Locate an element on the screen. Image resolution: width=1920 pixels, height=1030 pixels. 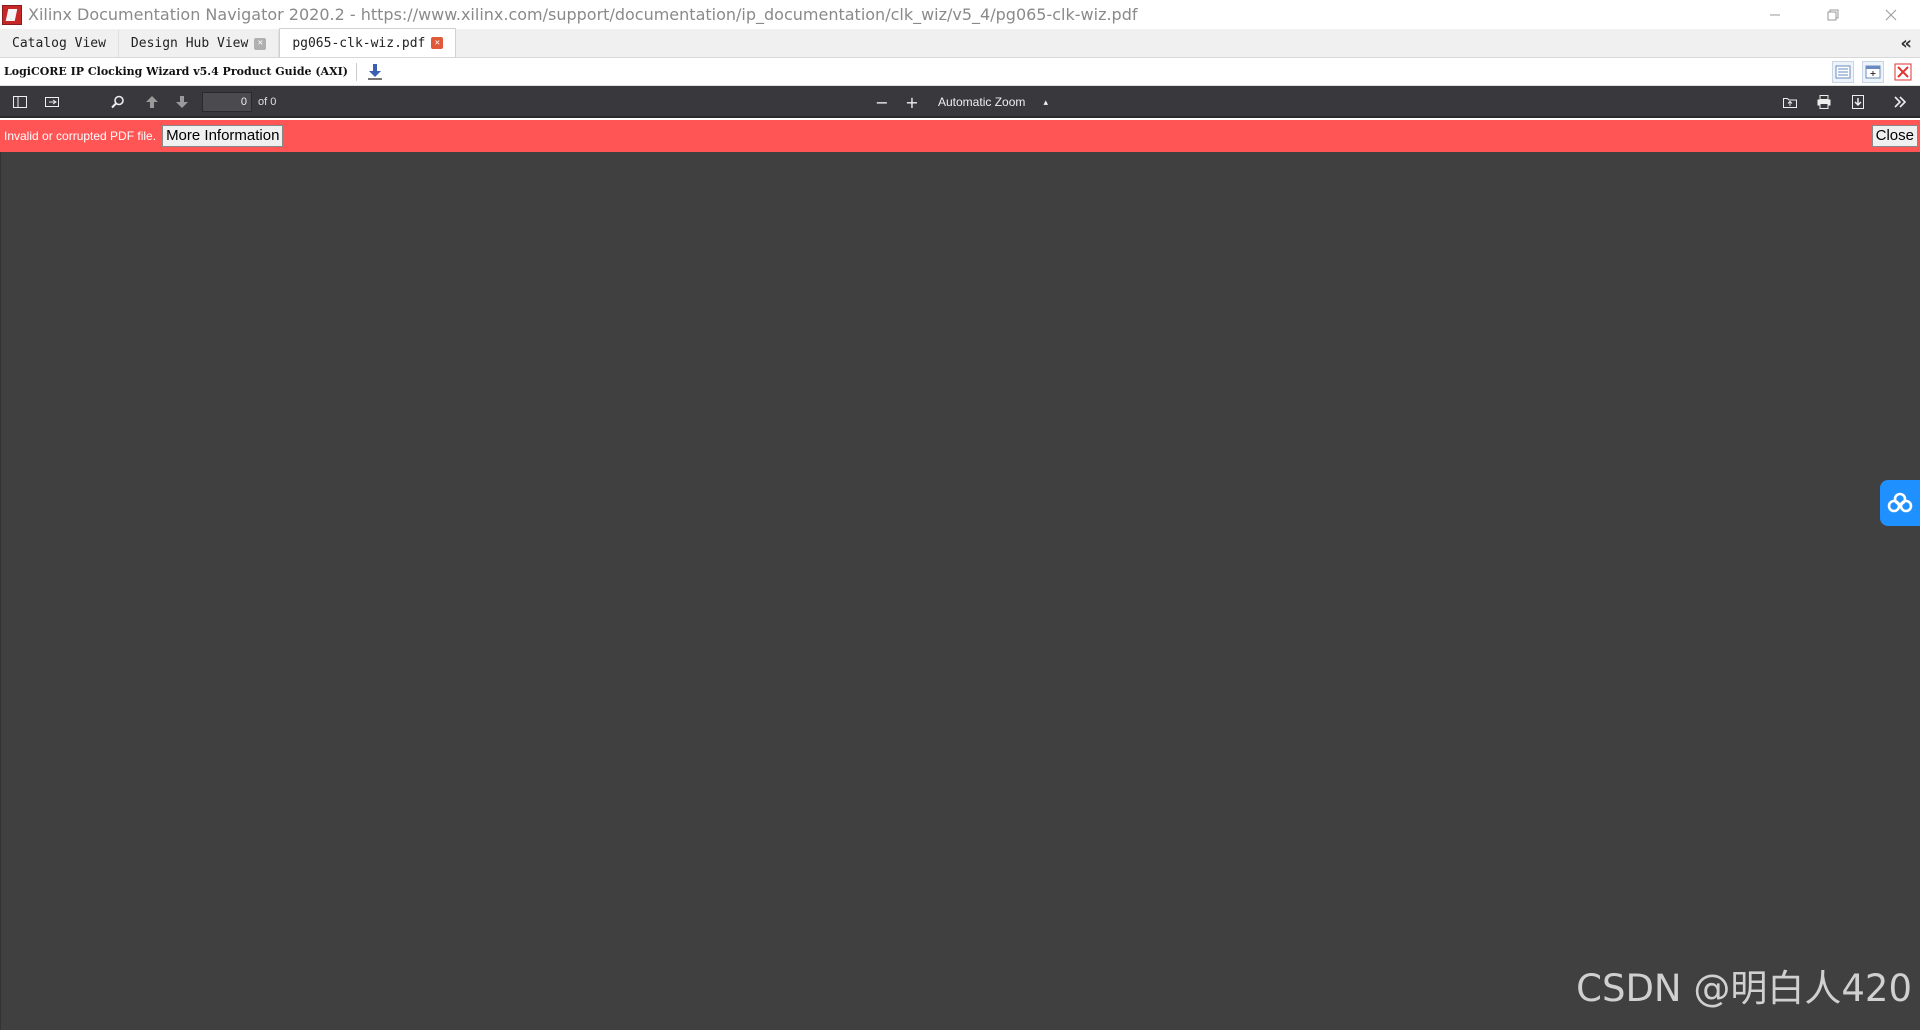
document-actions is located at coordinates (1873, 72).